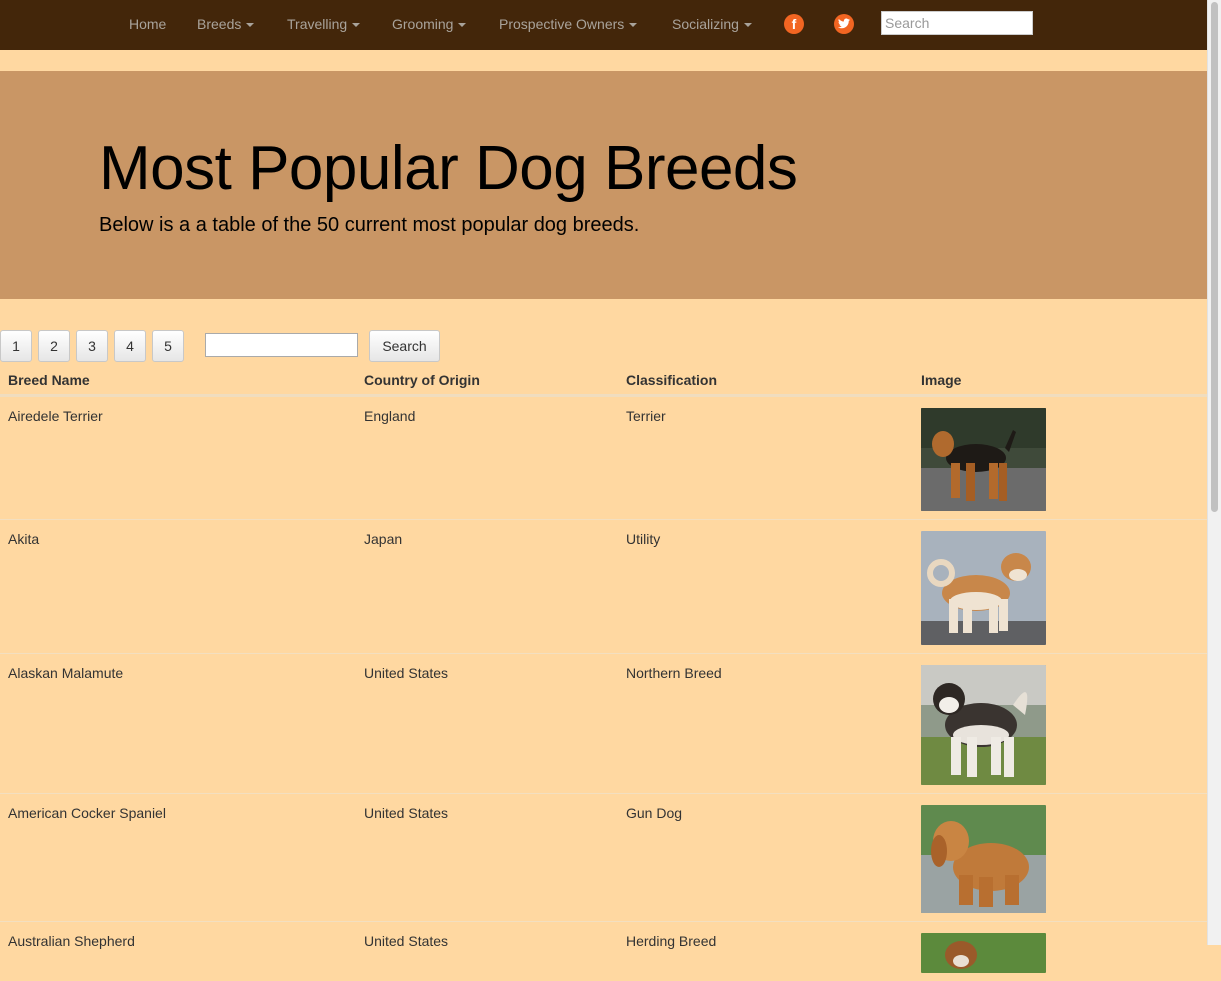  What do you see at coordinates (1060, 381) in the screenshot?
I see `column-header-image: Image` at bounding box center [1060, 381].